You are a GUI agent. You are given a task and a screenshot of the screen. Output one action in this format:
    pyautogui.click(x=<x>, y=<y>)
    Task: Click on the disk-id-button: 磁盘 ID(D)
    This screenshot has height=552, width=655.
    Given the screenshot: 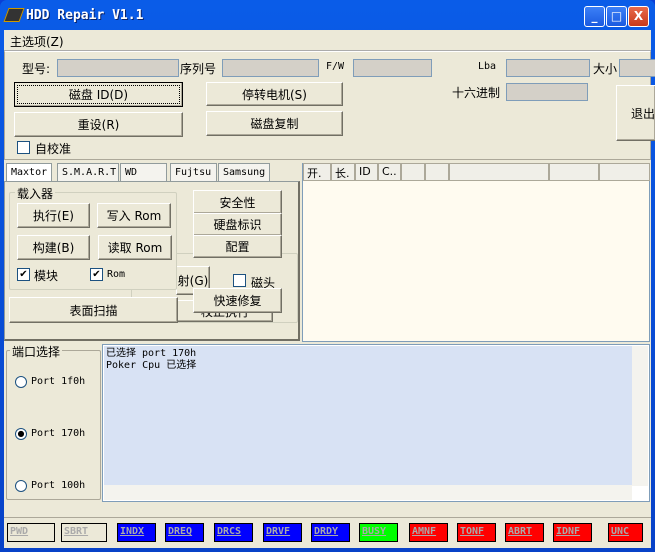 What is the action you would take?
    pyautogui.click(x=98, y=94)
    